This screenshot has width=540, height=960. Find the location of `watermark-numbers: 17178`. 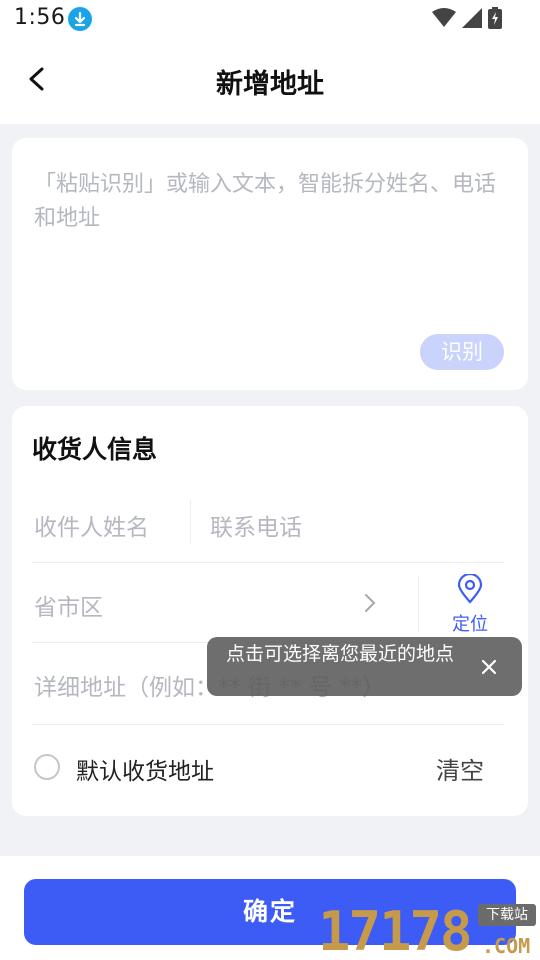

watermark-numbers: 17178 is located at coordinates (395, 930).